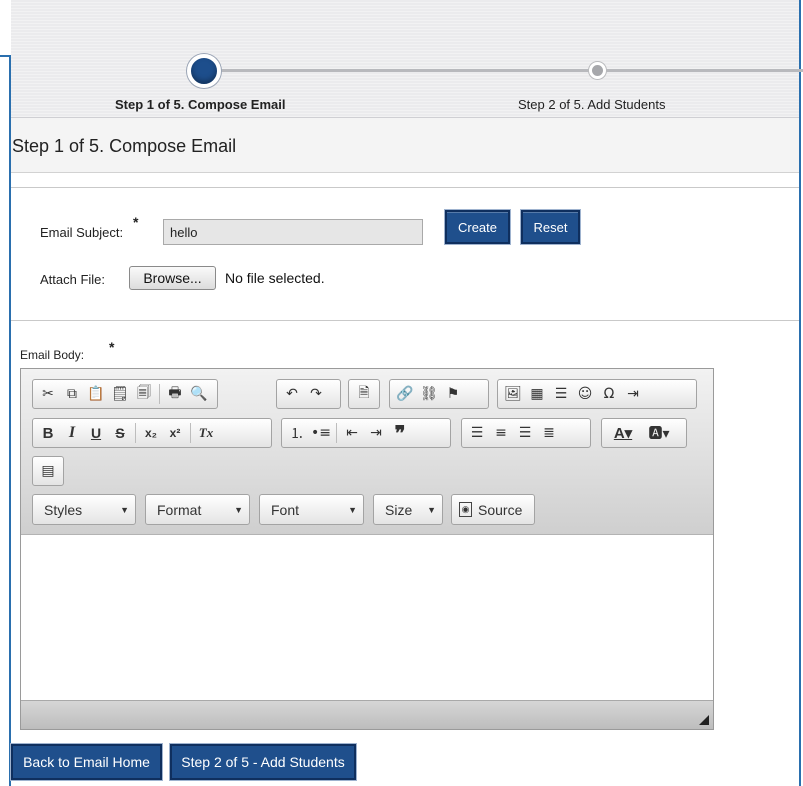 The height and width of the screenshot is (786, 803). What do you see at coordinates (52, 355) in the screenshot?
I see `email-body-label: Email Body:` at bounding box center [52, 355].